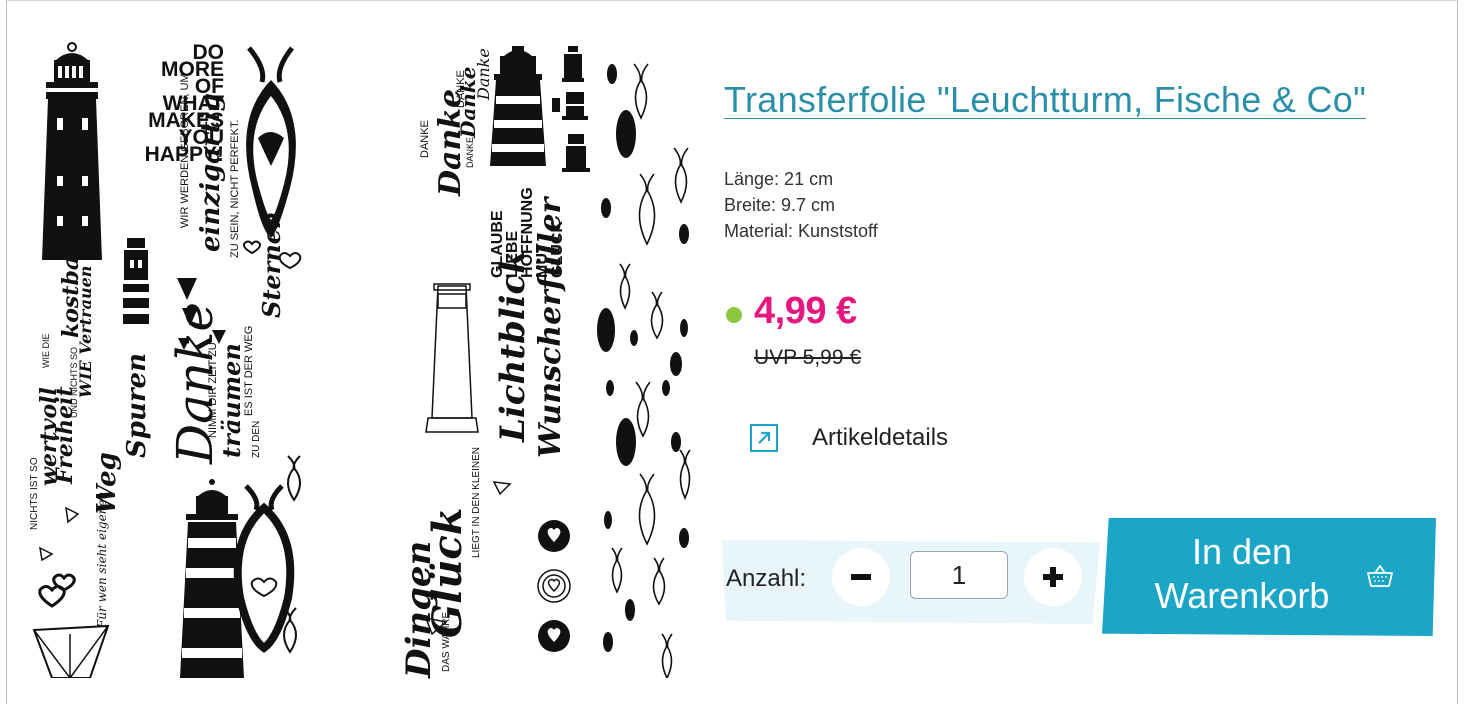  Describe the element at coordinates (550, 327) in the screenshot. I see `sheet2-line: Wunscherfüller` at that location.